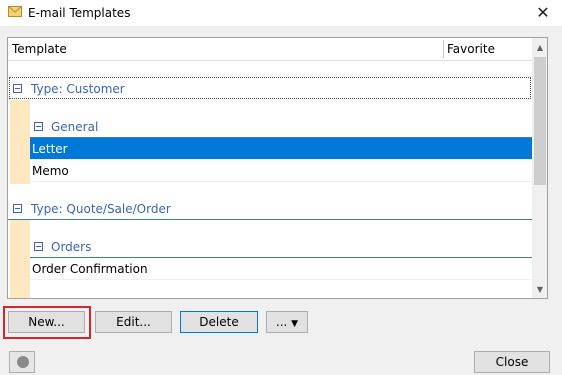 The image size is (562, 375). Describe the element at coordinates (101, 209) in the screenshot. I see `group-label: Type: Quote/Sale/Order` at that location.